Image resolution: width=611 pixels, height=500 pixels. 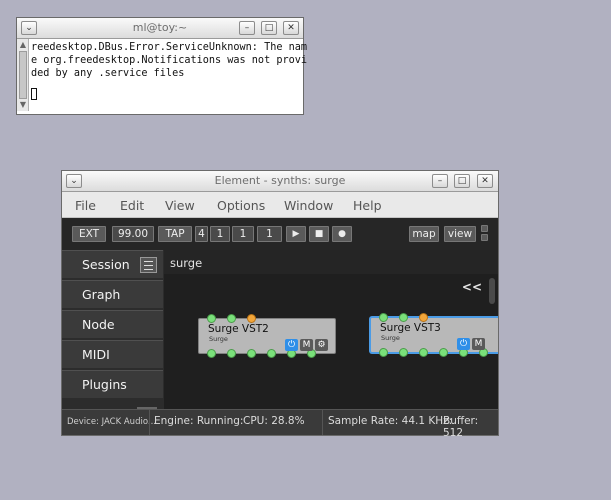 What do you see at coordinates (34, 94) in the screenshot?
I see `terminal-cursor` at bounding box center [34, 94].